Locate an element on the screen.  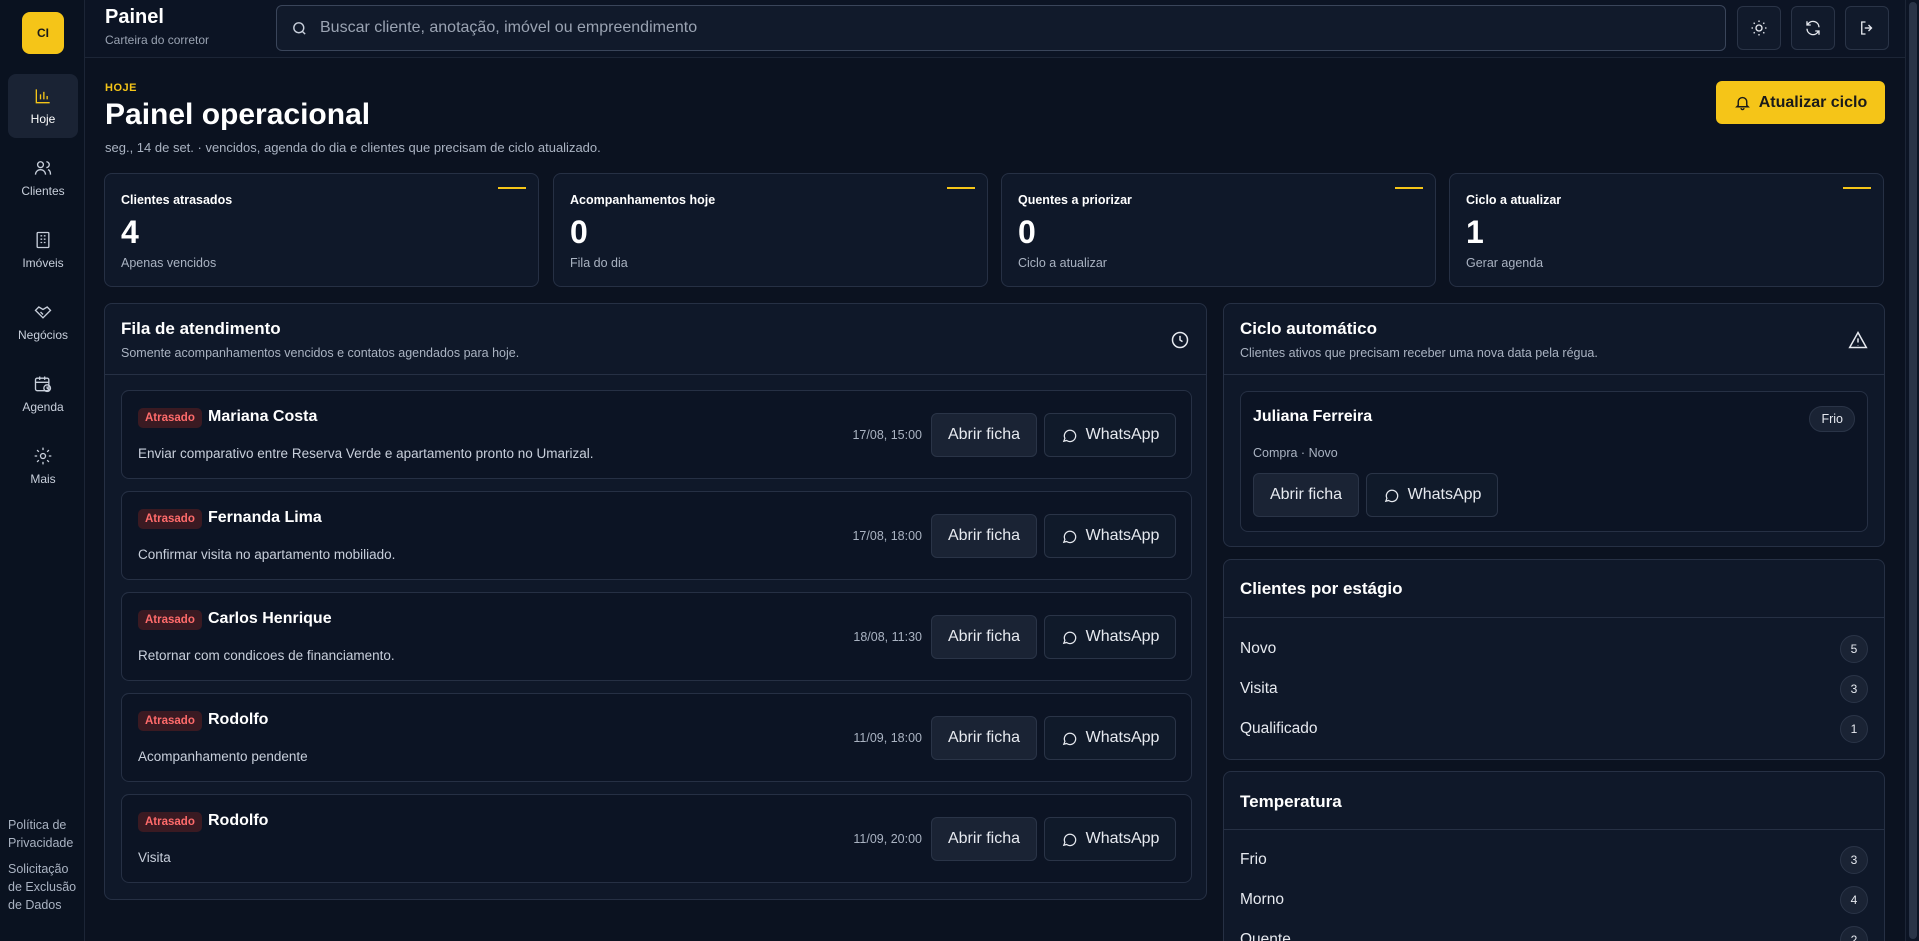
gear-icon is located at coordinates (43, 456).